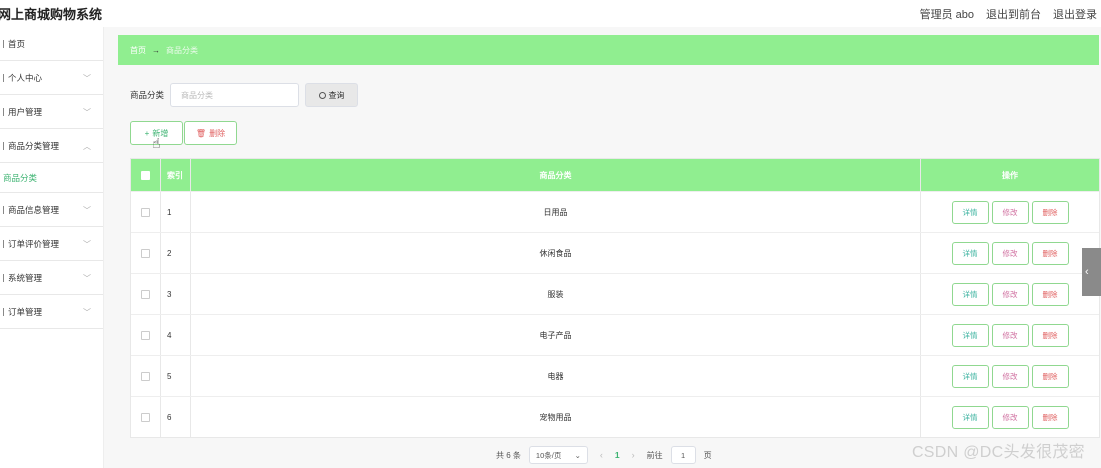 The width and height of the screenshot is (1101, 468). Describe the element at coordinates (322, 95) in the screenshot. I see `search-icon` at that location.